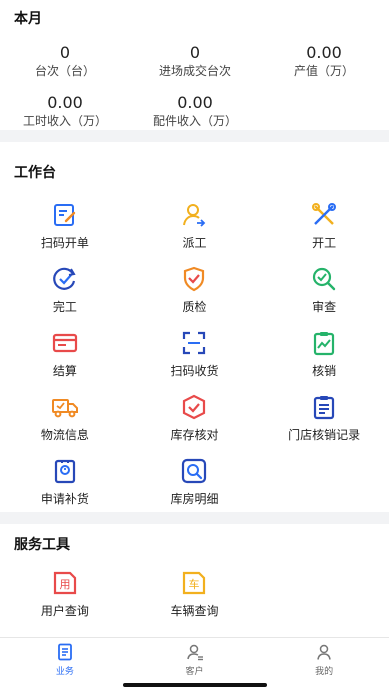  What do you see at coordinates (64, 278) in the screenshot?
I see `complete-check-icon` at bounding box center [64, 278].